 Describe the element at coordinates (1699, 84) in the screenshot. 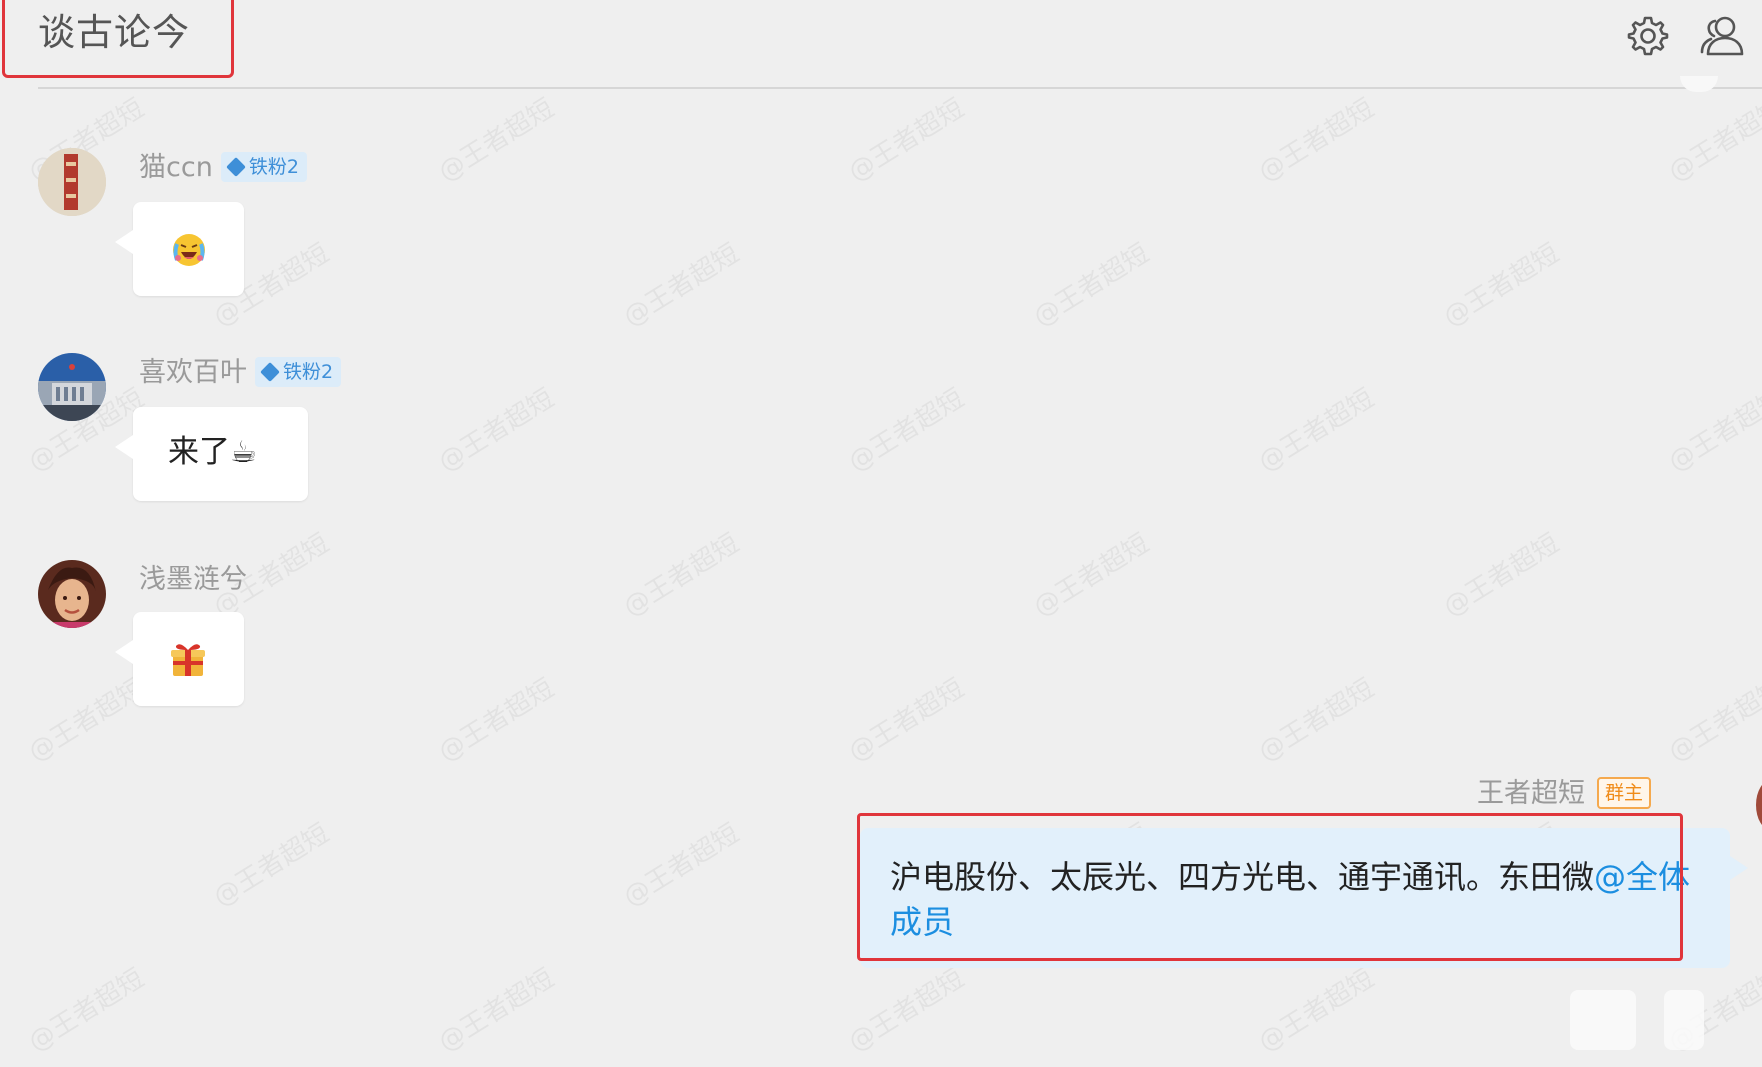

I see `scroll-indicator` at that location.